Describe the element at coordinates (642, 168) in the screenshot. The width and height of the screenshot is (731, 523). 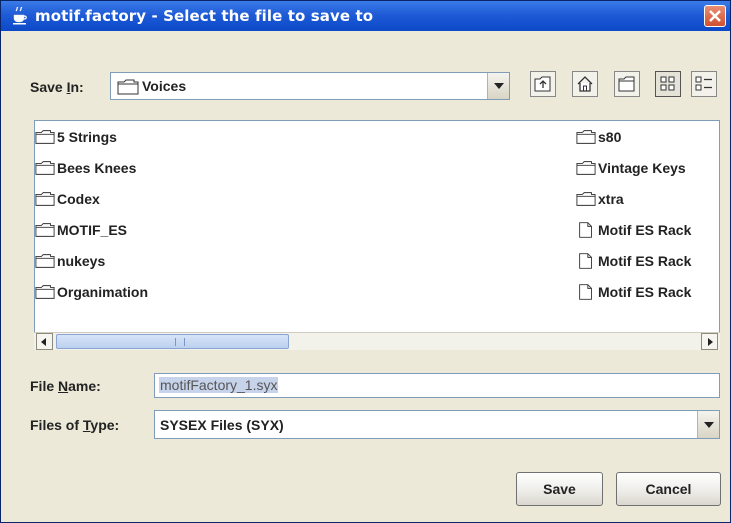
I see `list-item-label: Vintage Keys` at that location.